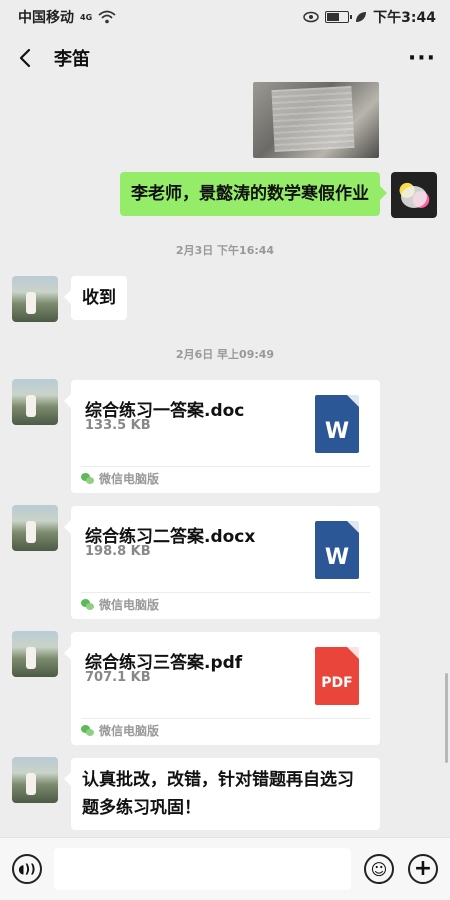 Image resolution: width=450 pixels, height=900 pixels. Describe the element at coordinates (250, 194) in the screenshot. I see `message-text: 李老师，景懿涛的数学寒假作业` at that location.